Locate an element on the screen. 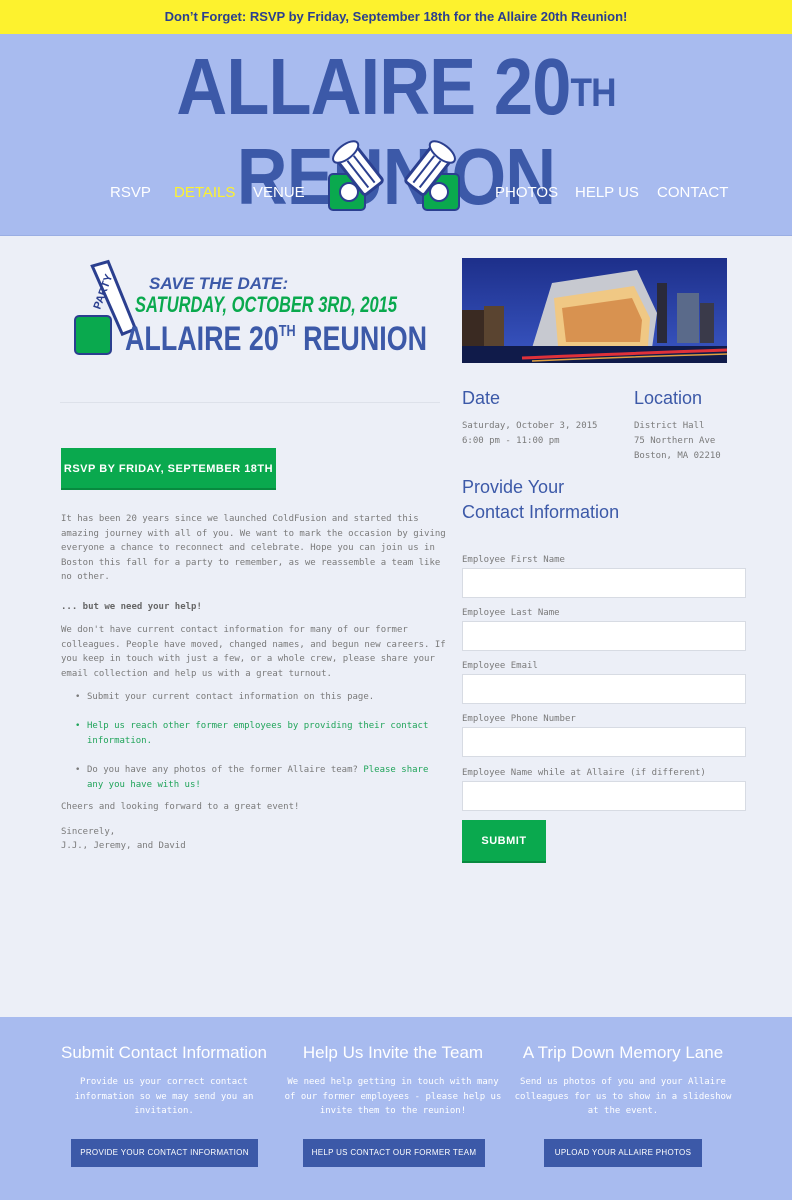 The height and width of the screenshot is (1200, 792). save-the-date-line3-sup: TH is located at coordinates (287, 331).